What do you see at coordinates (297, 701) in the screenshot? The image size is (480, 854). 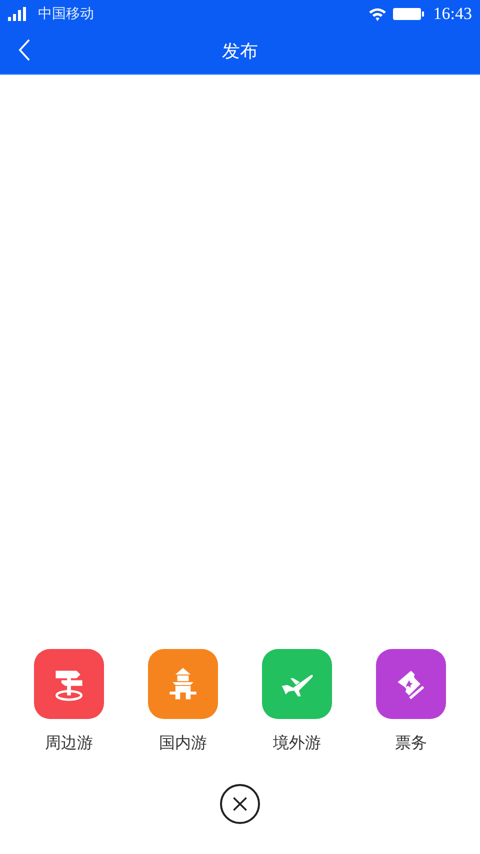 I see `category-button: 境外游` at bounding box center [297, 701].